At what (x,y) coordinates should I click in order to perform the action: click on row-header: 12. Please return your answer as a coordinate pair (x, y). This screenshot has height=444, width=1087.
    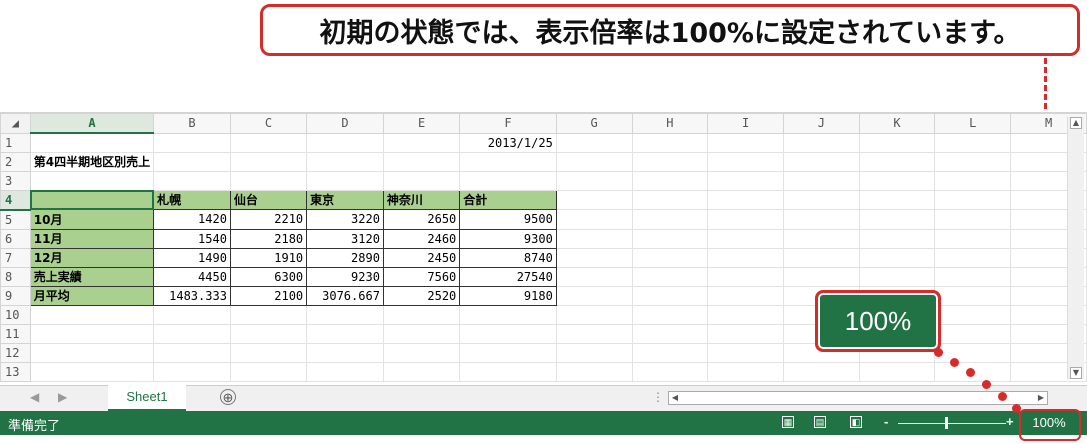
    Looking at the image, I should click on (15, 352).